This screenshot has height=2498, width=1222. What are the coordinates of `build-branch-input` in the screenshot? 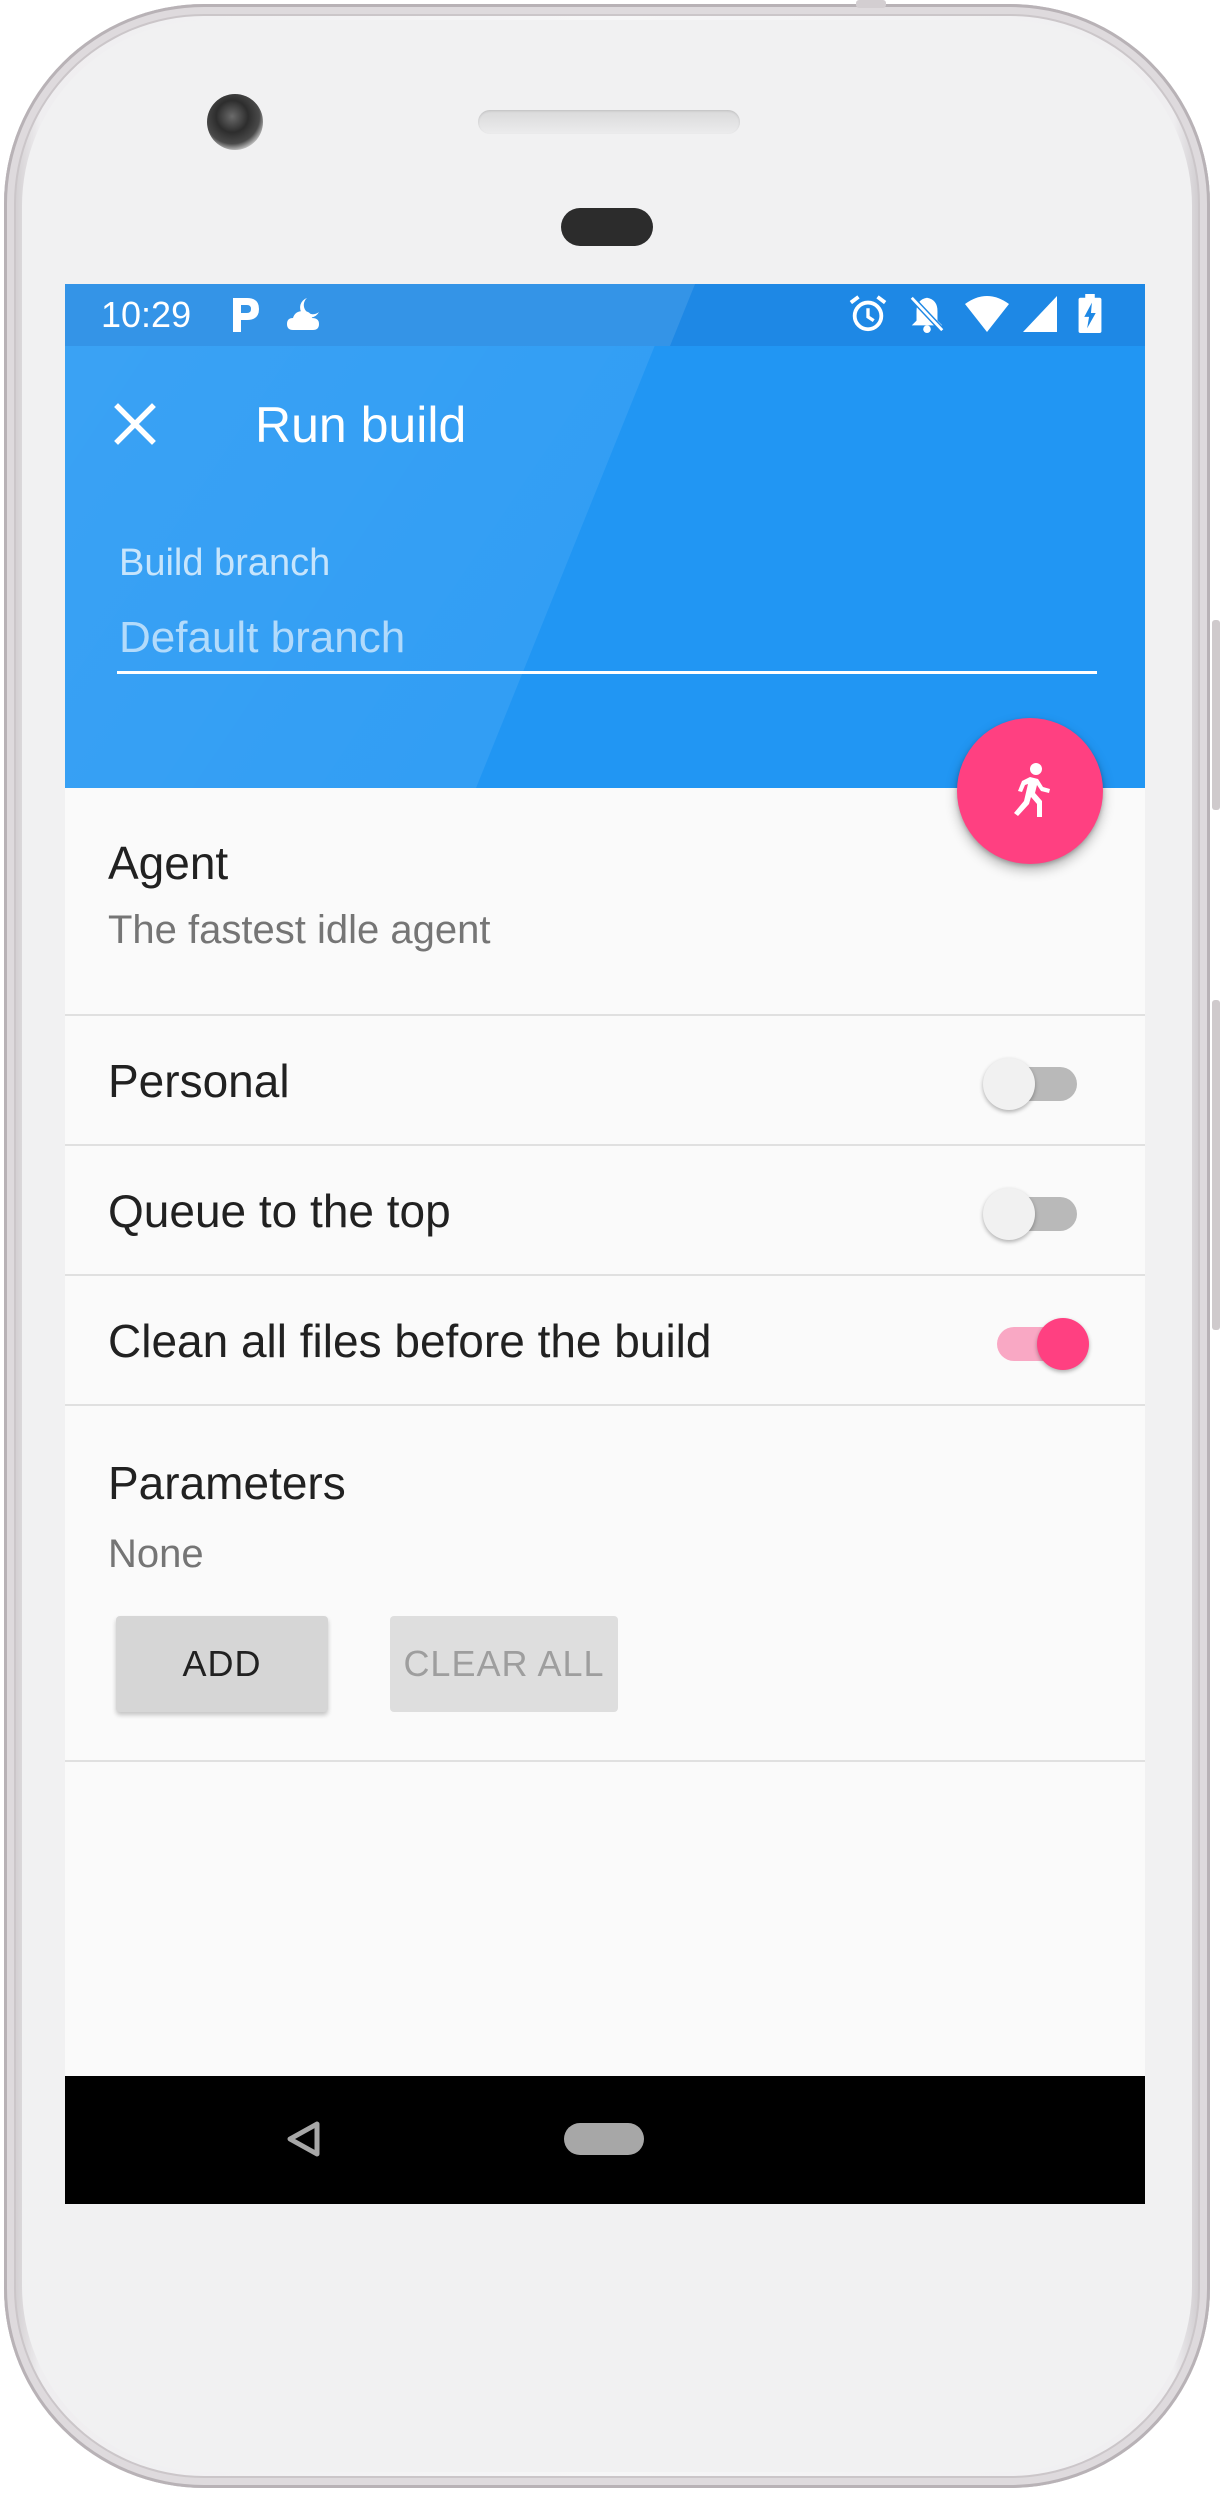 It's located at (607, 639).